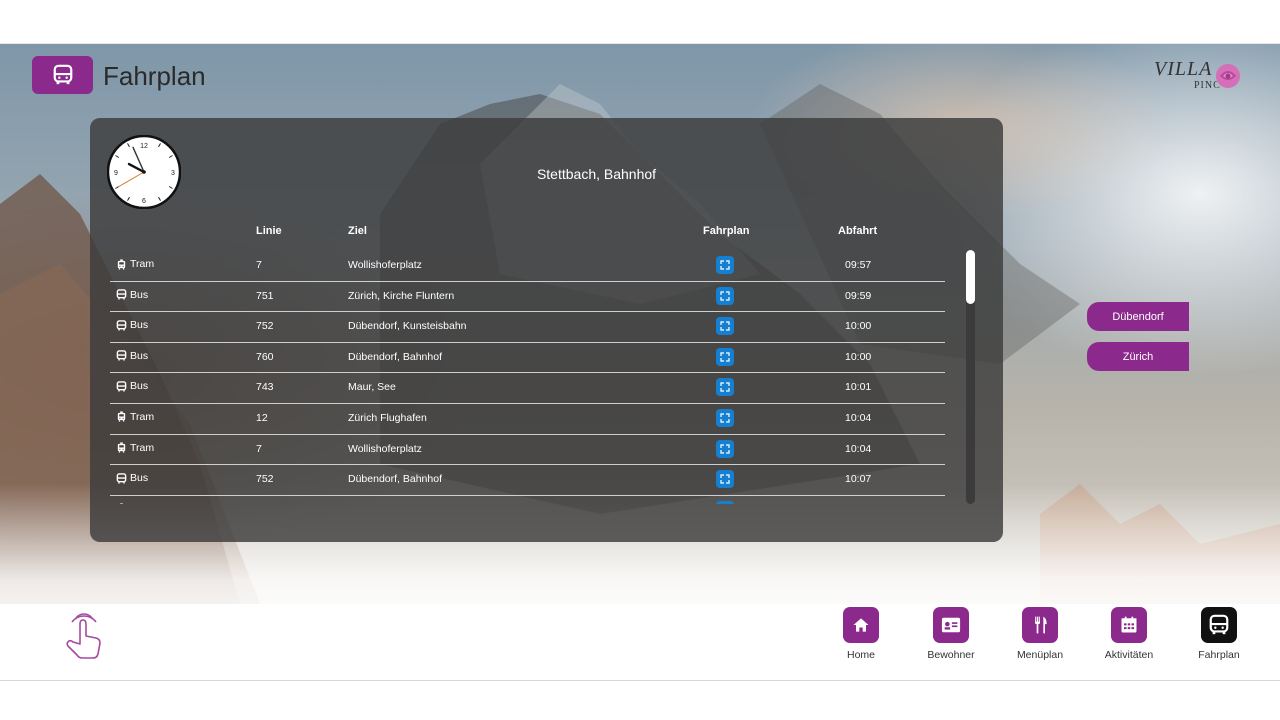  Describe the element at coordinates (1138, 316) in the screenshot. I see `quick-button-duebendorf: Dübendorf` at that location.